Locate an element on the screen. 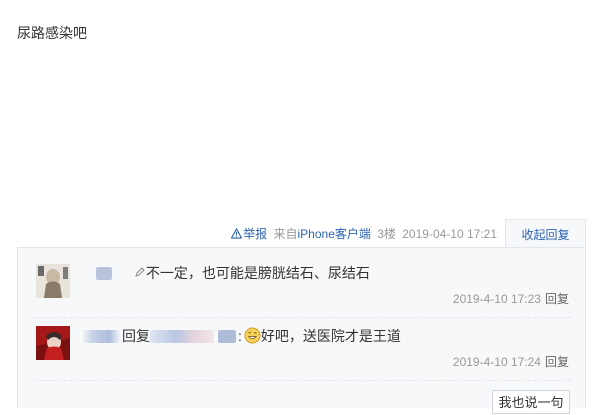 This screenshot has width=604, height=415. reply-time: 2019-4-10 17:24 is located at coordinates (496, 362).